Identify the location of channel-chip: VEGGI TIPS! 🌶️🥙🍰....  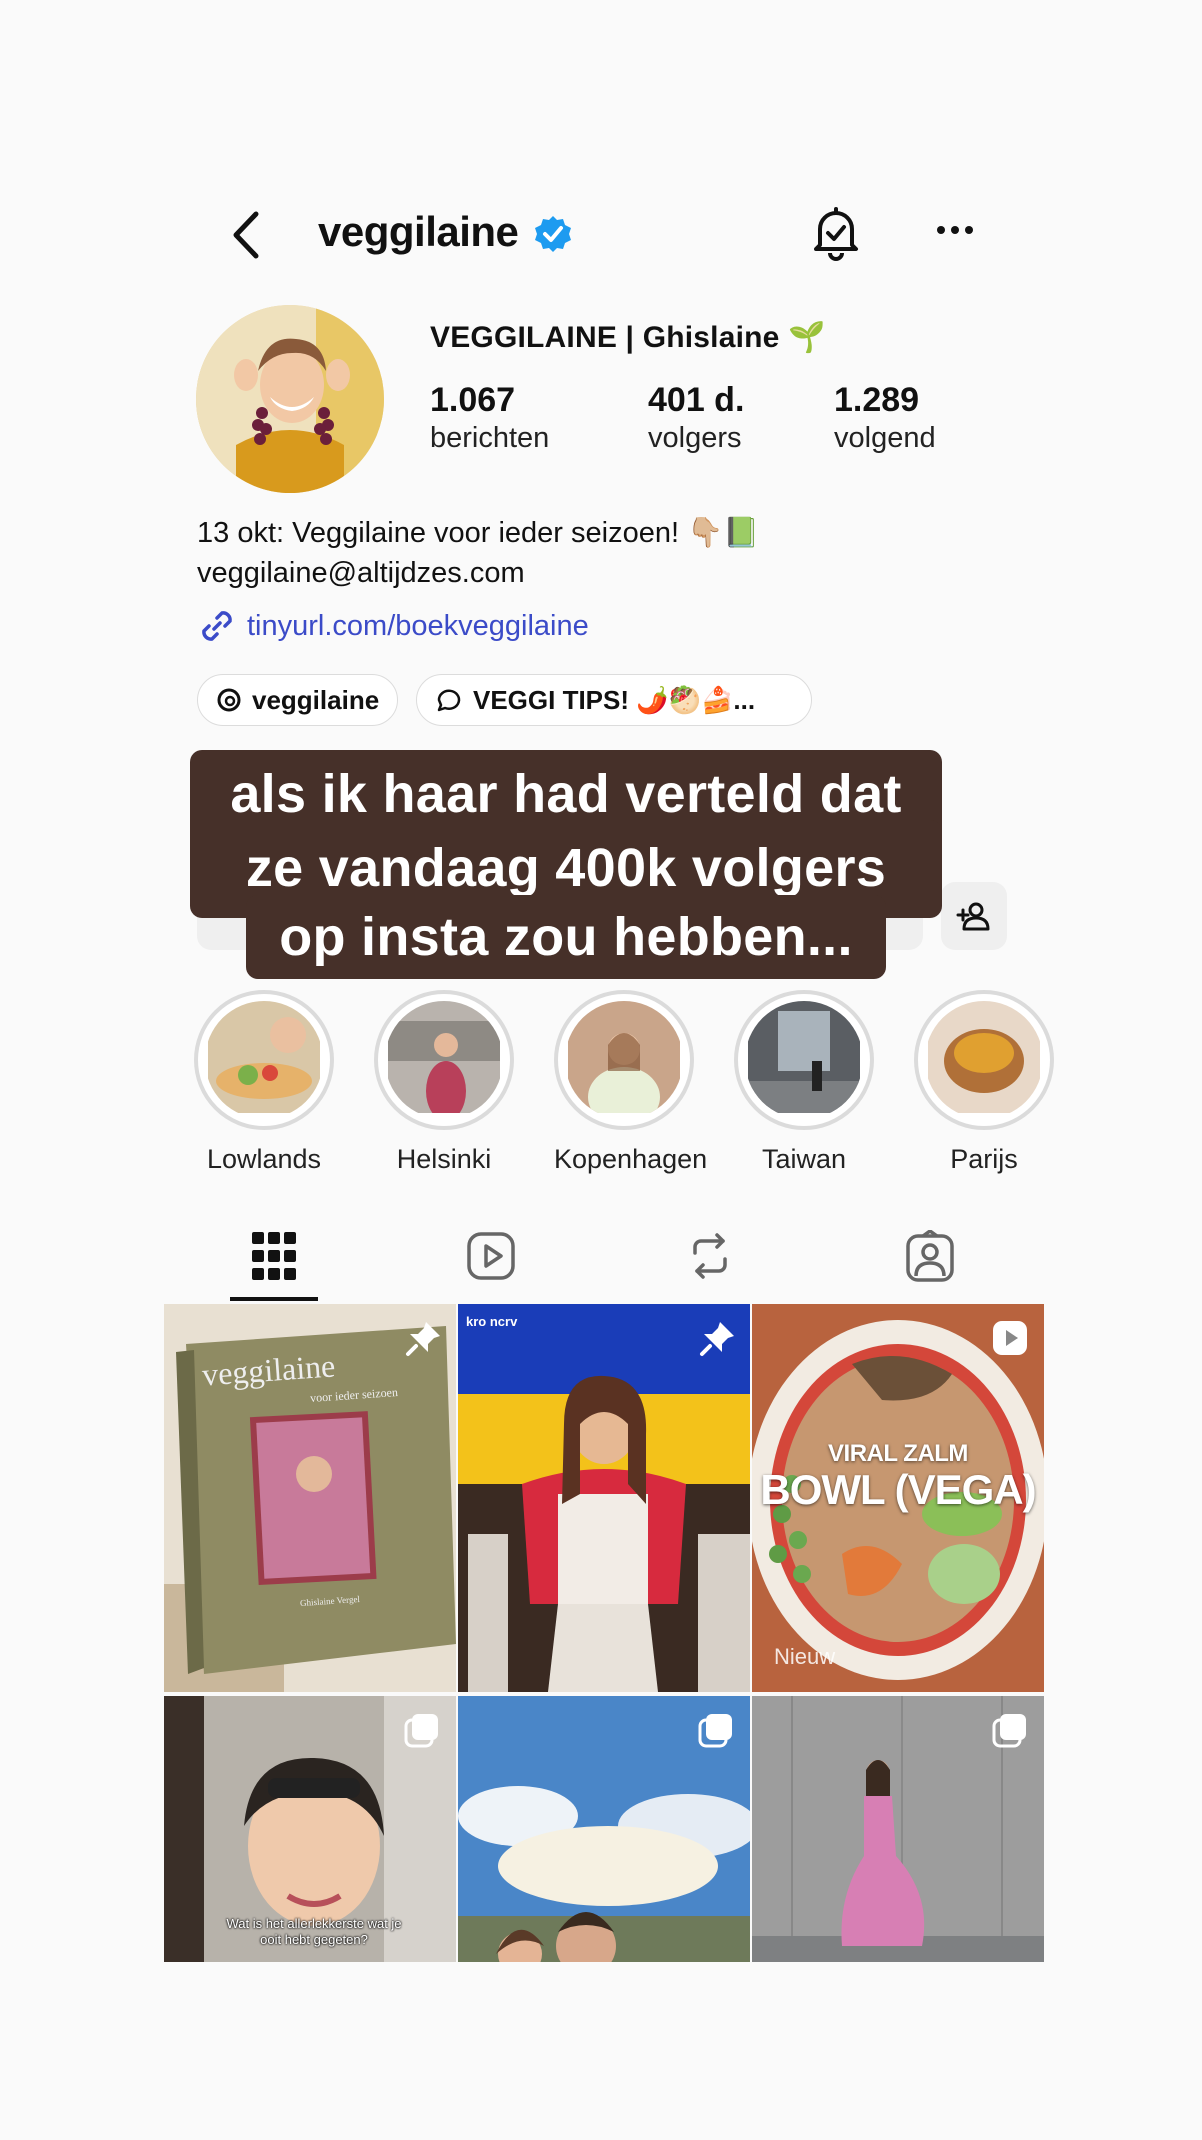
(614, 700).